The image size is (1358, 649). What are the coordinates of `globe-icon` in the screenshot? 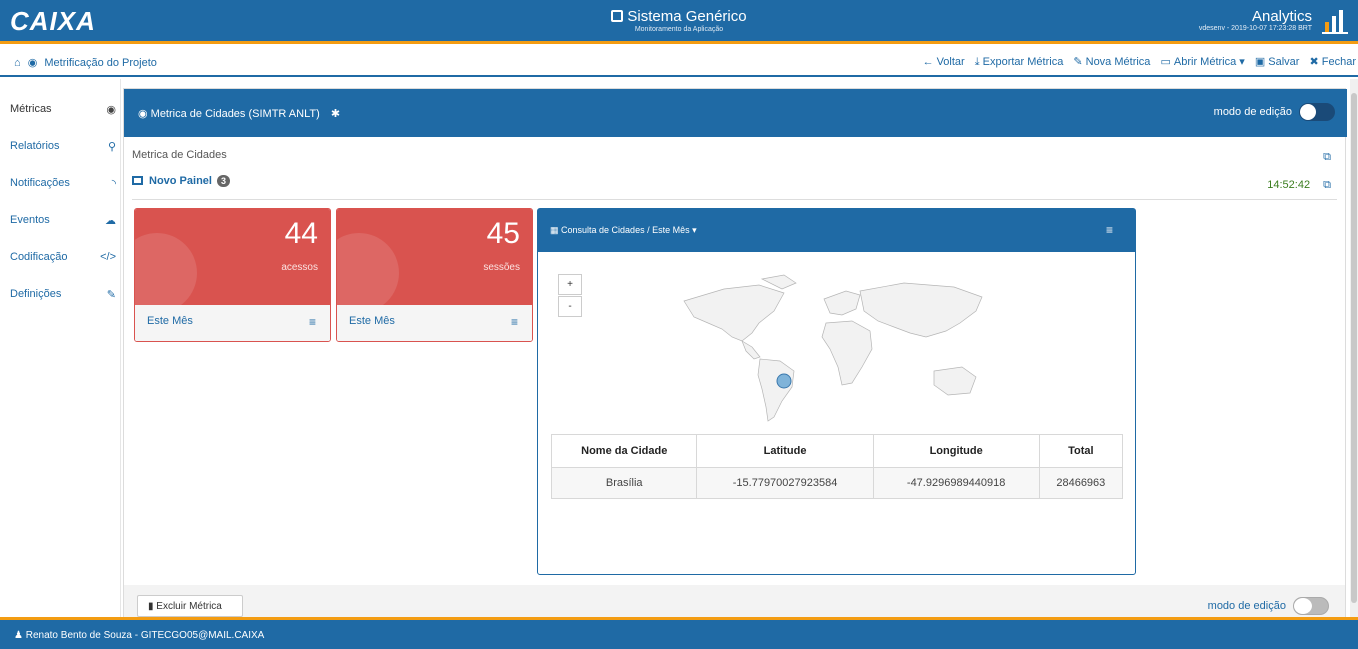 It's located at (166, 269).